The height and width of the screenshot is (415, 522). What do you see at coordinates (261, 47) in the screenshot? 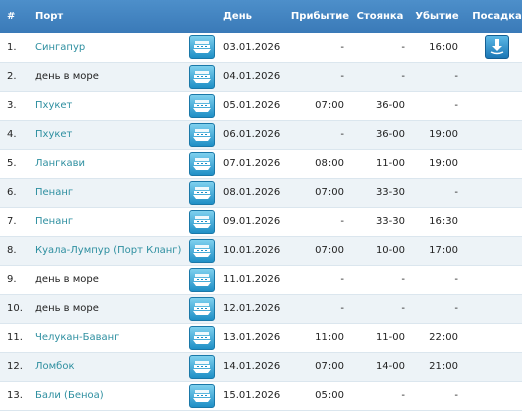
I see `table-row: 1. Сингапур 03.01.2026 - - 16:00` at bounding box center [261, 47].